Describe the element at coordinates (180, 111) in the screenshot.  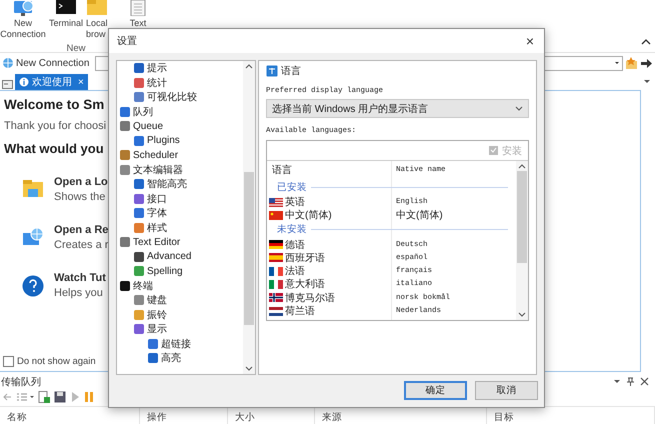
I see `tree-item: 队列` at that location.